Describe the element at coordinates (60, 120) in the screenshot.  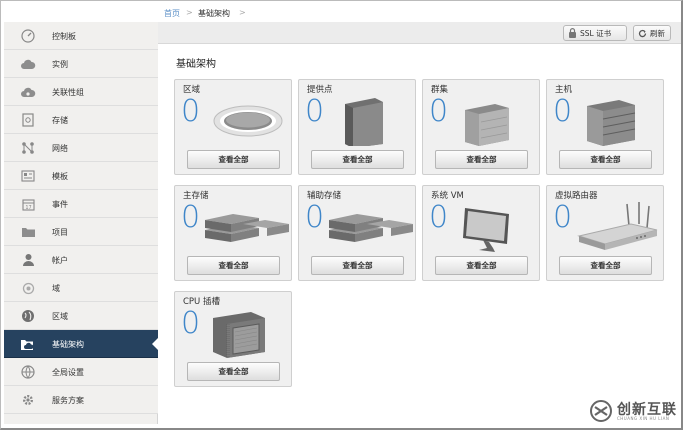
I see `sidebar-item-label: 存储` at that location.